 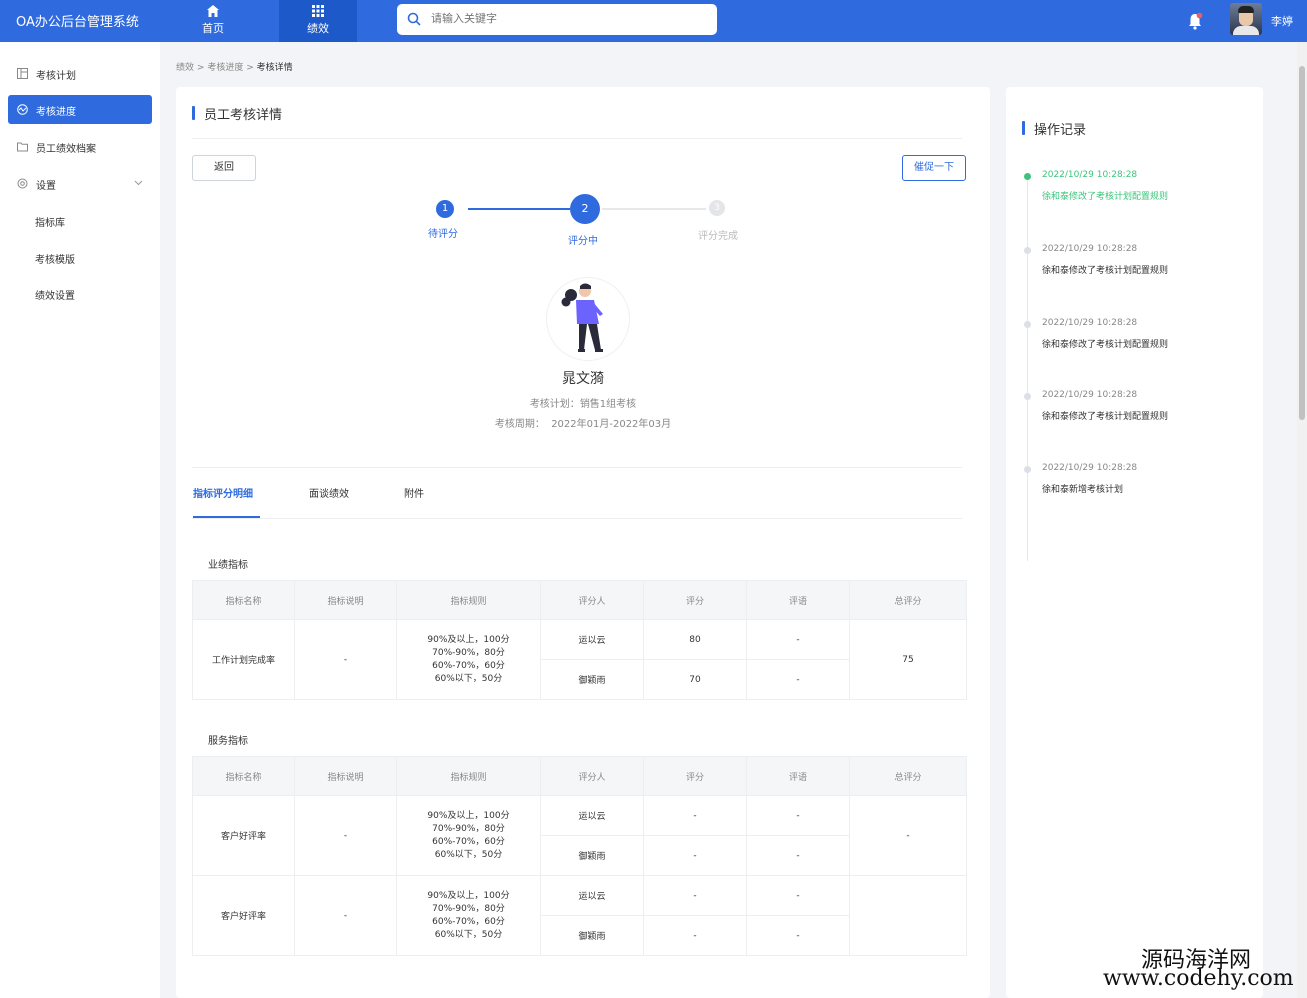 What do you see at coordinates (718, 236) in the screenshot?
I see `step-3-label: 评分完成` at bounding box center [718, 236].